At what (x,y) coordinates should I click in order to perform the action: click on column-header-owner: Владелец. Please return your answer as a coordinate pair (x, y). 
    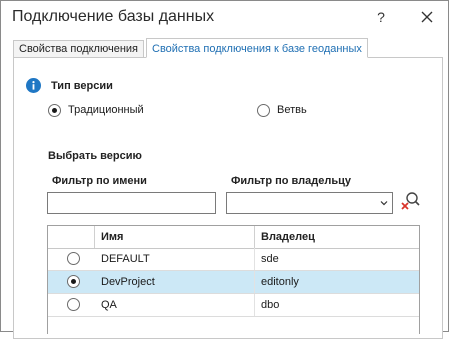
    Looking at the image, I should click on (337, 237).